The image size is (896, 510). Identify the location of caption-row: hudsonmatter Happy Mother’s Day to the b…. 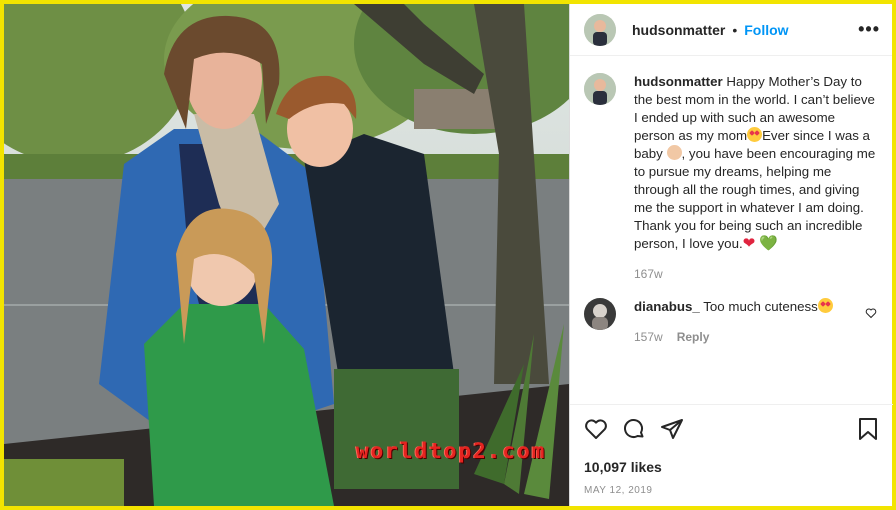
(731, 178).